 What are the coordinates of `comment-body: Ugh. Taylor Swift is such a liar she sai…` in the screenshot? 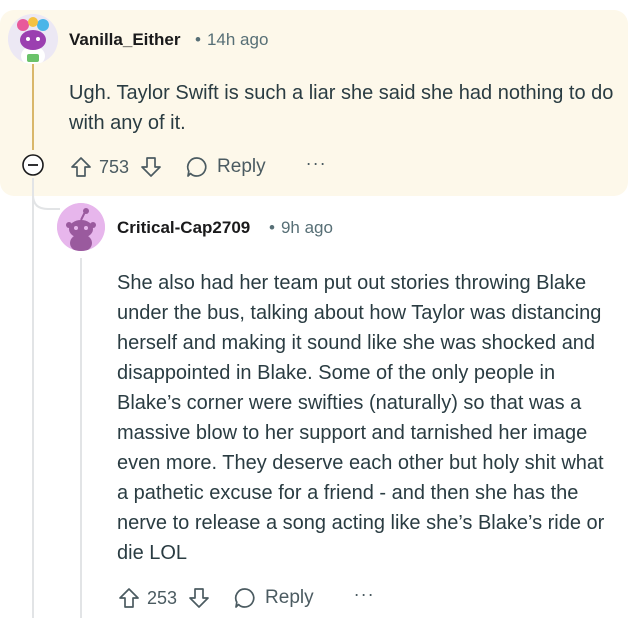 It's located at (341, 108).